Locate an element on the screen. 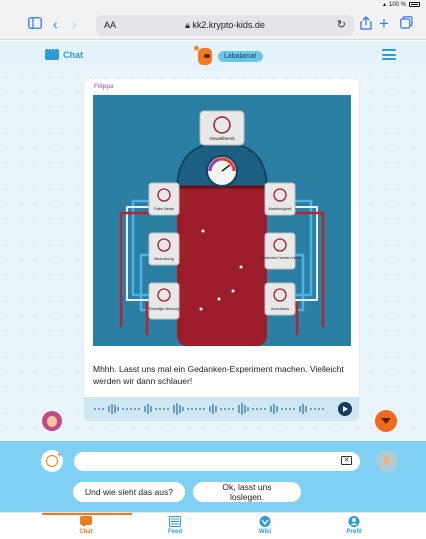 The height and width of the screenshot is (539, 426). quick-reply-2: Ok, lasst uns loslegen. is located at coordinates (247, 492).